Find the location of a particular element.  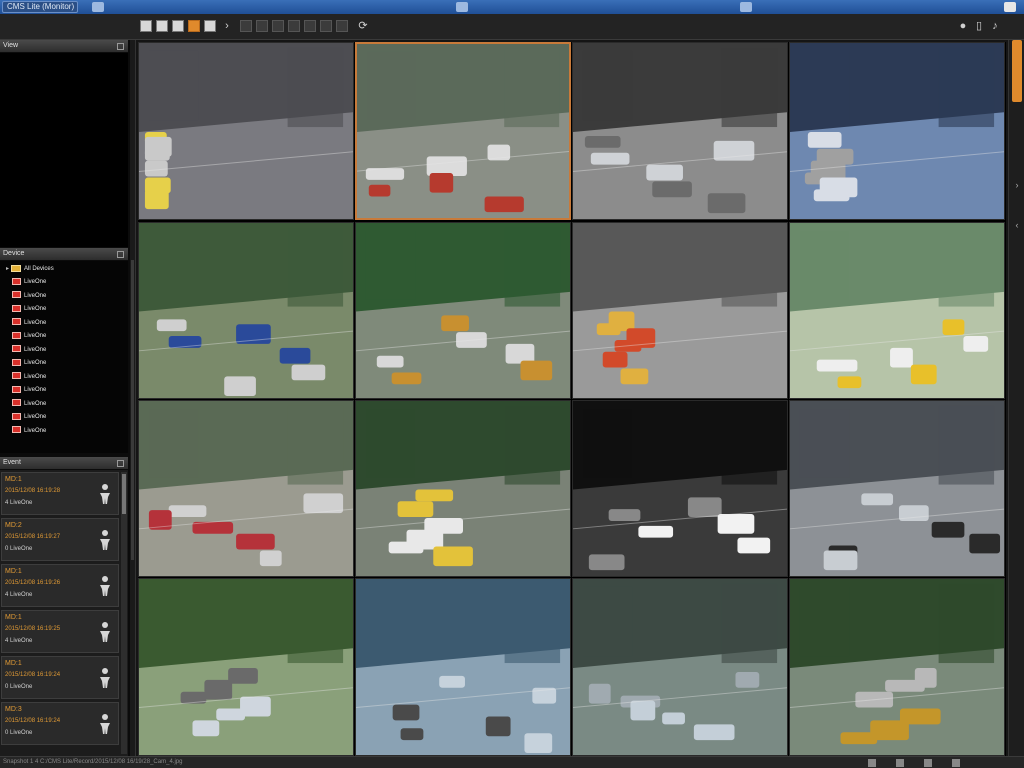

device-tree-root: ▸ All Devices is located at coordinates (30, 269).